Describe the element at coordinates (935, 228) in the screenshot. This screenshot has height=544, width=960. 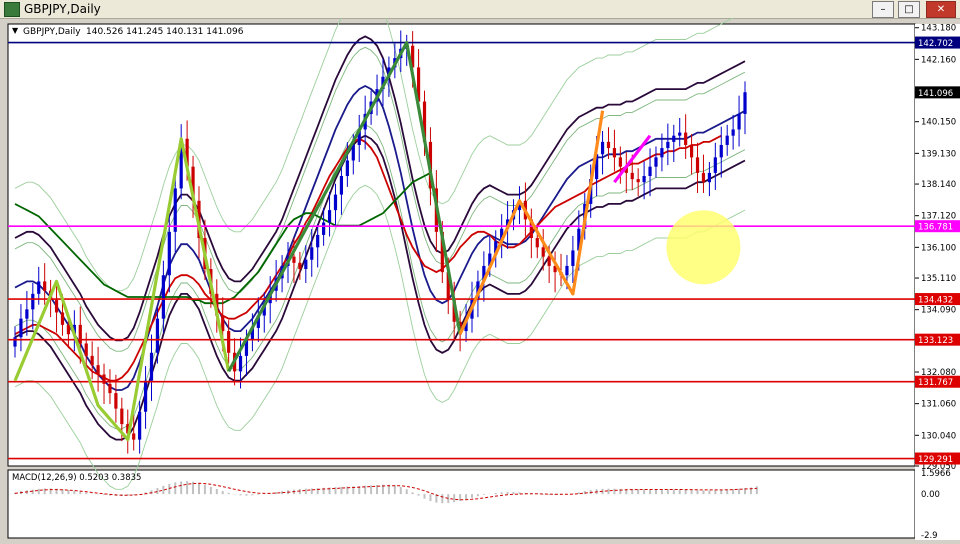
I see `level-price-label: 136.781` at that location.